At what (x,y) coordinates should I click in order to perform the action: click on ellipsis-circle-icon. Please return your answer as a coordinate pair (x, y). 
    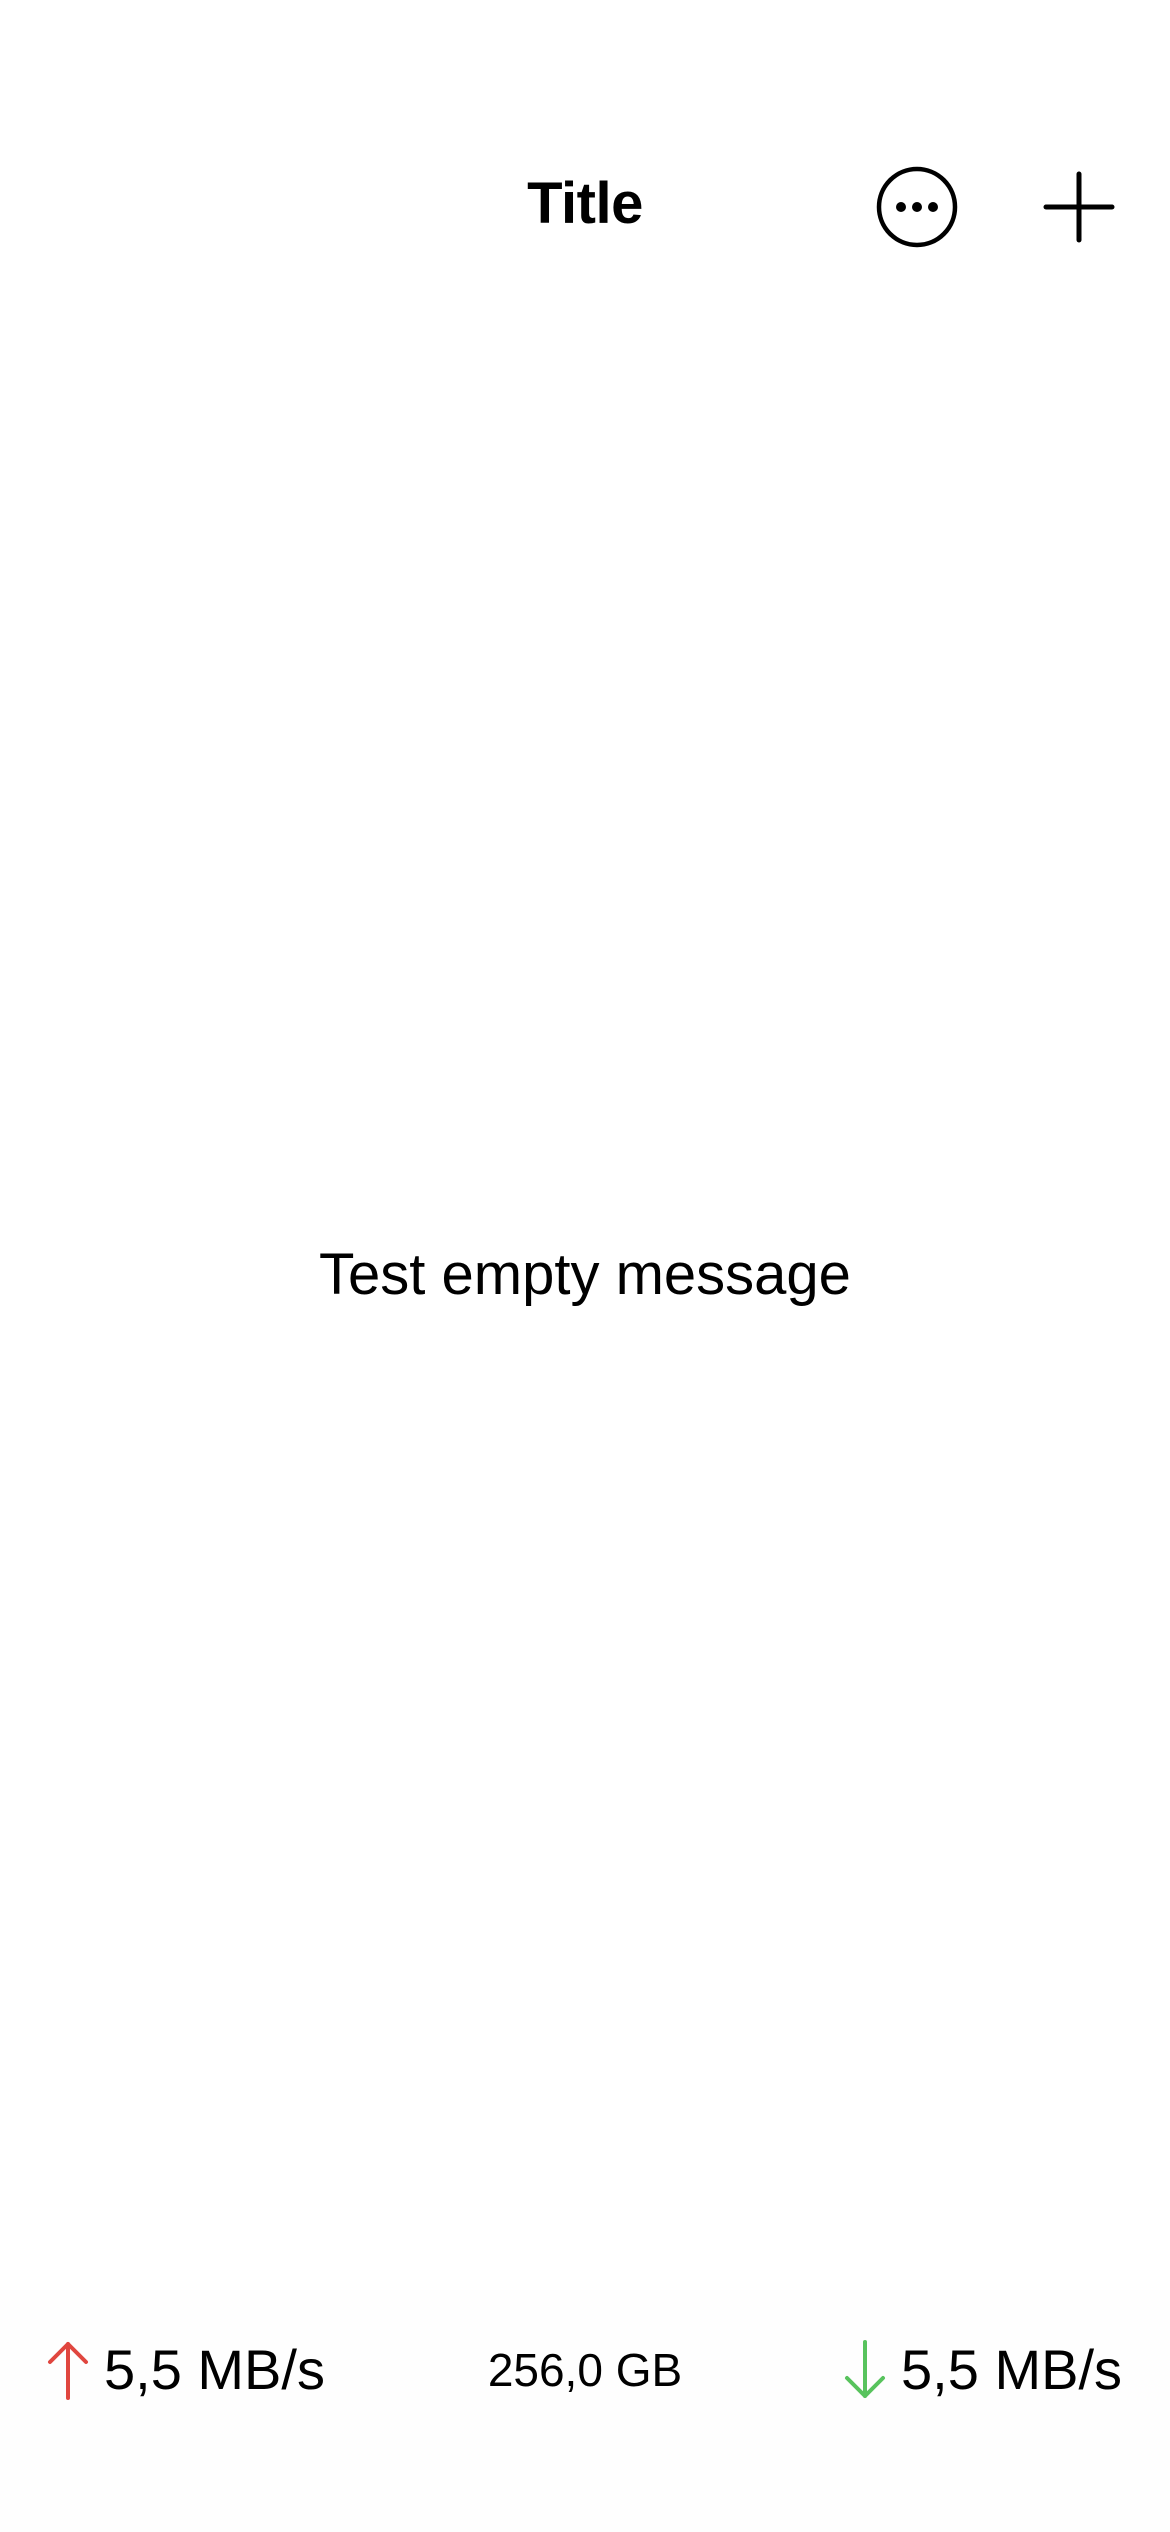
    Looking at the image, I should click on (917, 207).